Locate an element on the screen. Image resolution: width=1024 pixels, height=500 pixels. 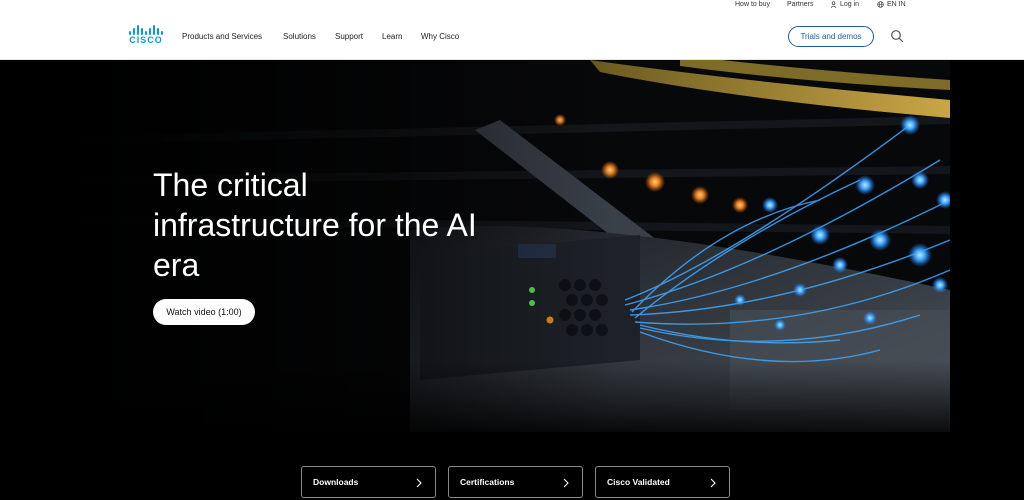
nav-learn: Learn is located at coordinates (392, 37).